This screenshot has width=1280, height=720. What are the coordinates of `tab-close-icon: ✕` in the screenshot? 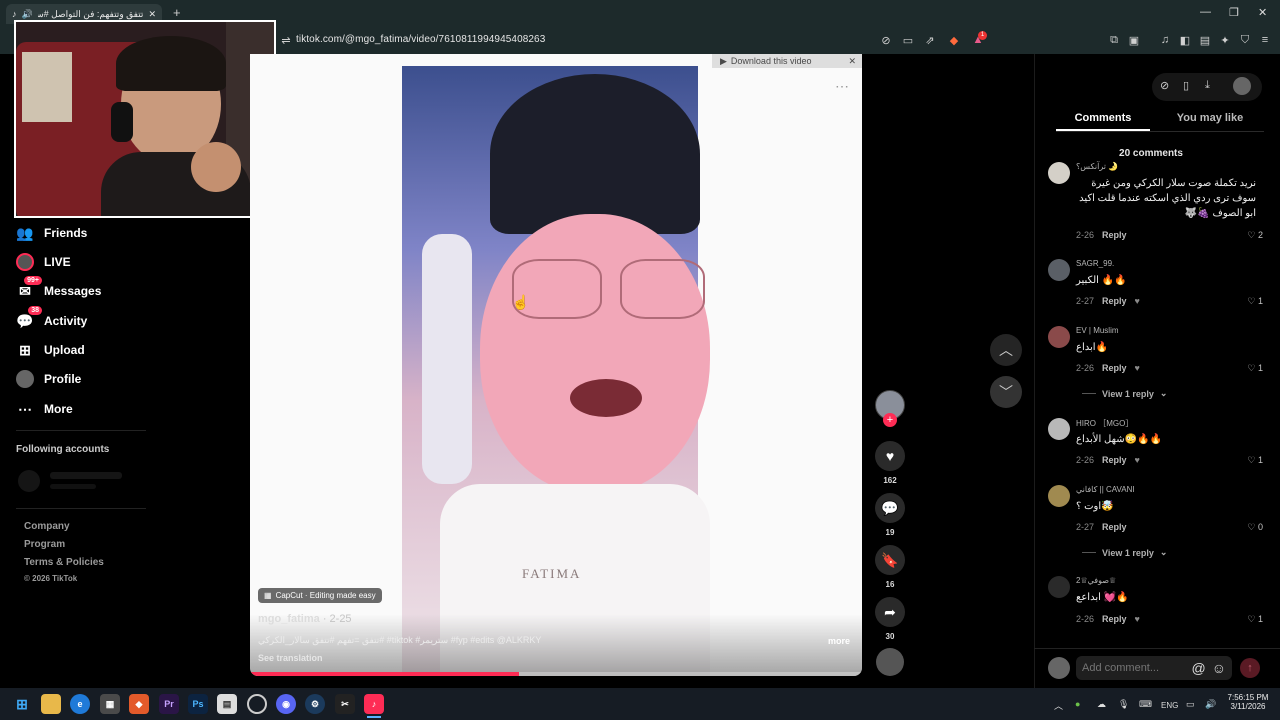 It's located at (152, 14).